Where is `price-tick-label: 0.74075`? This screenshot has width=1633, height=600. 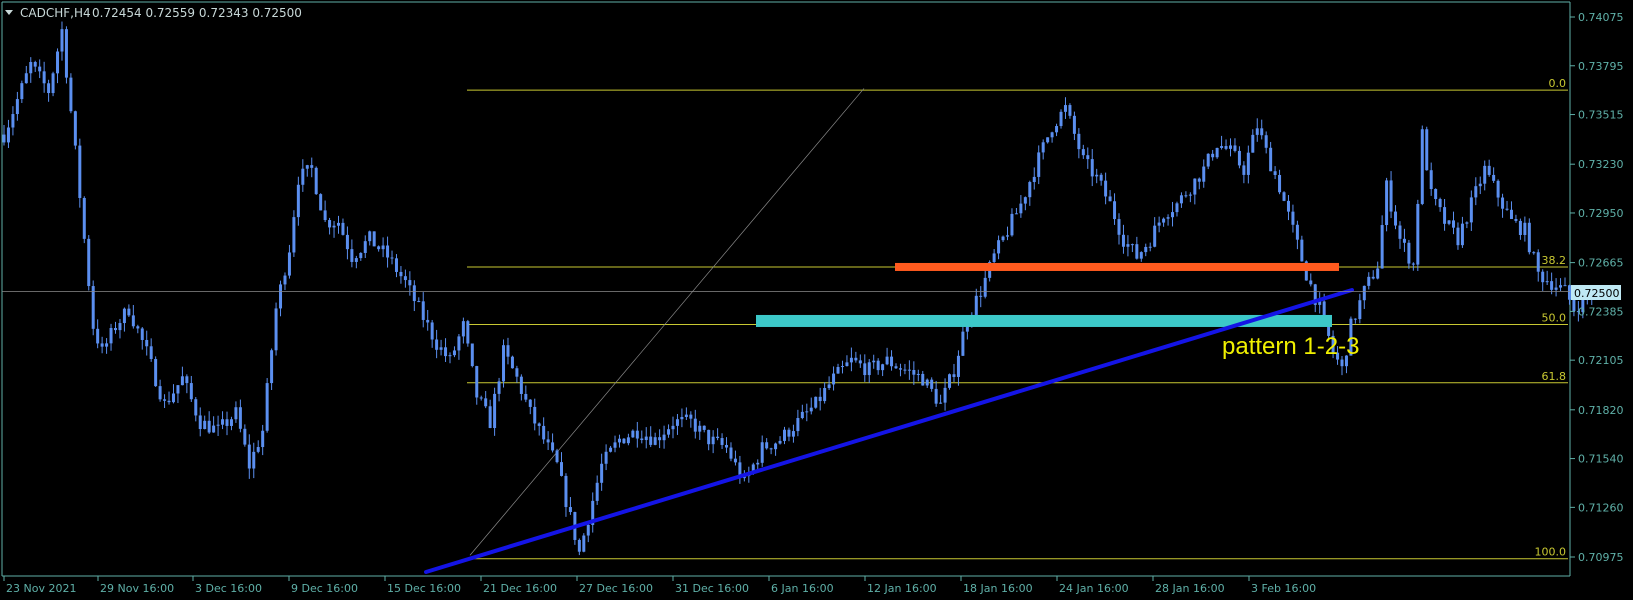 price-tick-label: 0.74075 is located at coordinates (1601, 17).